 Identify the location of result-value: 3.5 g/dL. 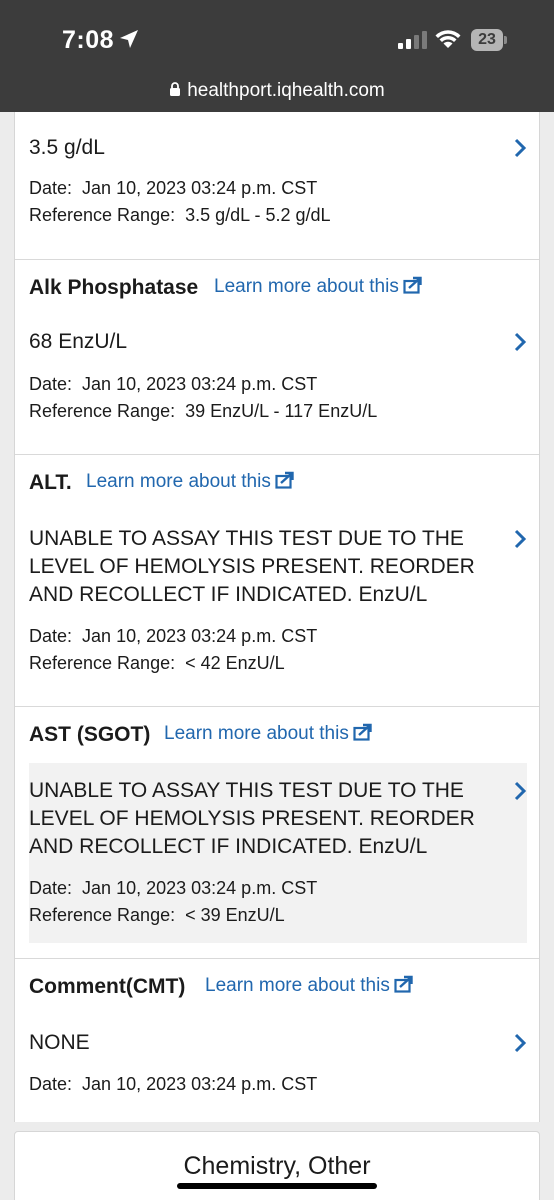
(67, 147).